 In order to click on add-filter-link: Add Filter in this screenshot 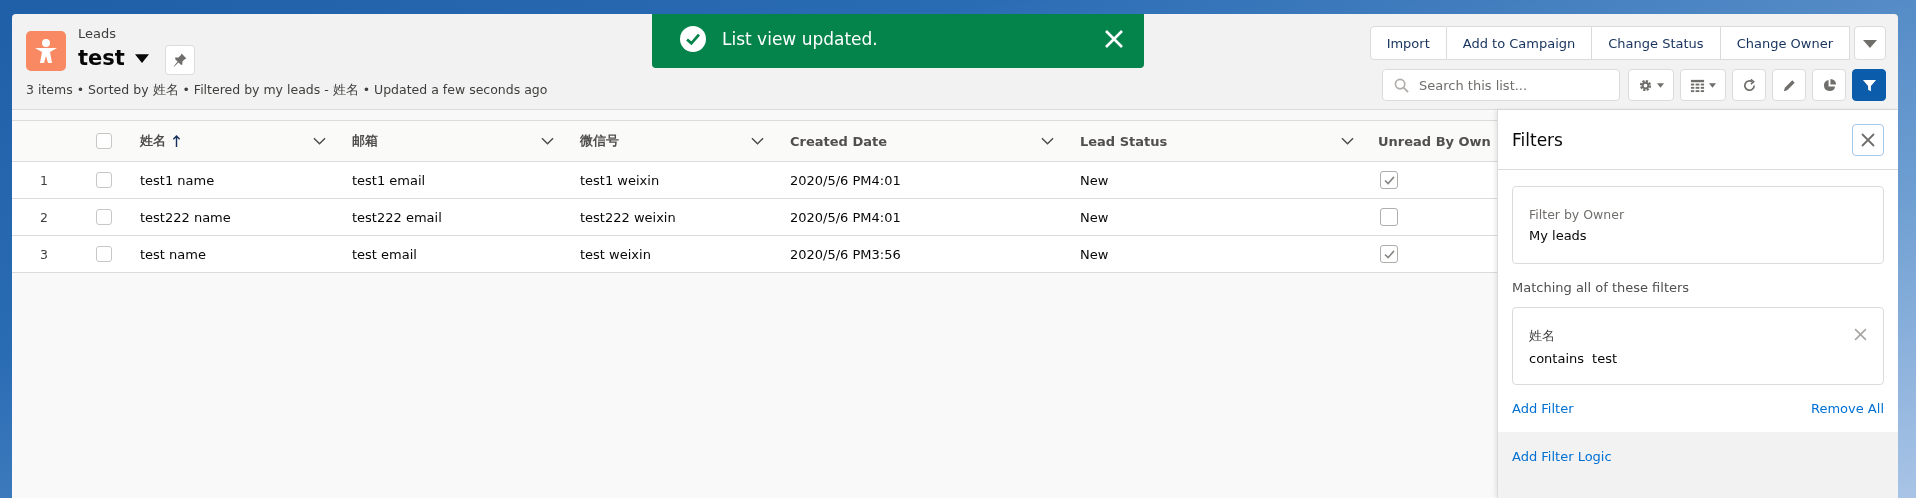, I will do `click(1543, 408)`.